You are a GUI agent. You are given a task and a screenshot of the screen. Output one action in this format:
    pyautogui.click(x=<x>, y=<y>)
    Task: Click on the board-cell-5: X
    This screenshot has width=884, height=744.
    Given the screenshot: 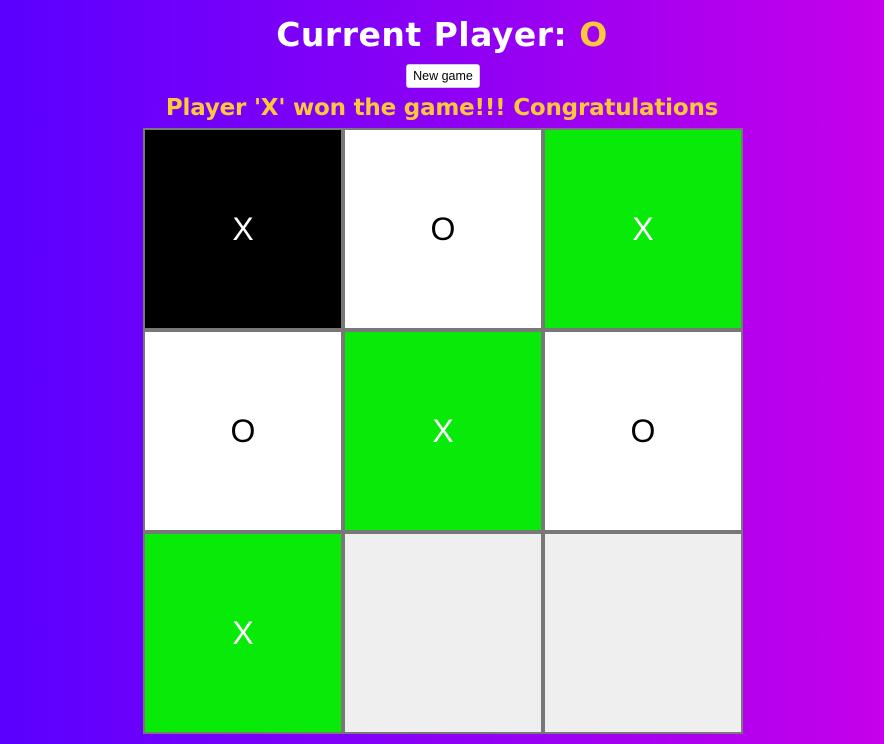 What is the action you would take?
    pyautogui.click(x=443, y=431)
    